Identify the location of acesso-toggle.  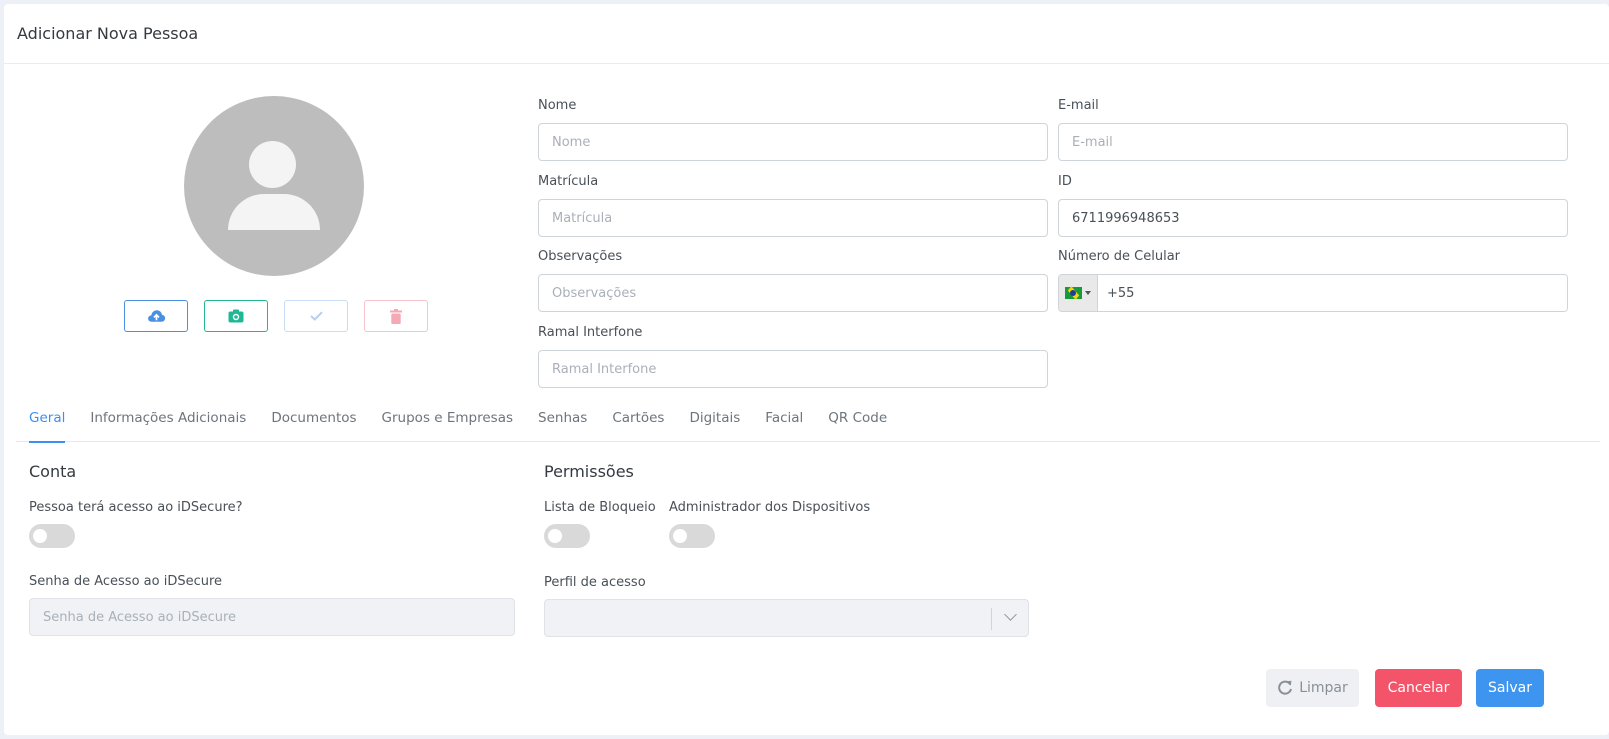
(52, 536).